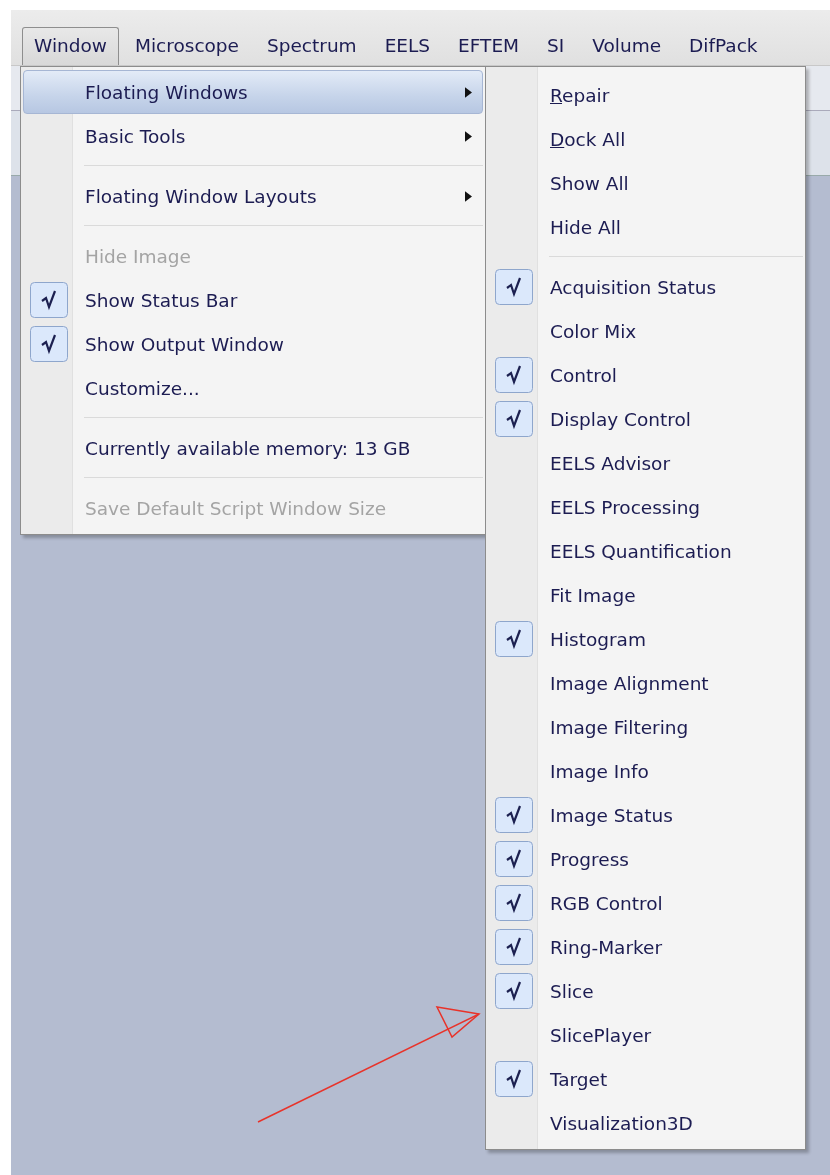 This screenshot has width=830, height=1175. What do you see at coordinates (645, 771) in the screenshot?
I see `menu-item: Image Info` at bounding box center [645, 771].